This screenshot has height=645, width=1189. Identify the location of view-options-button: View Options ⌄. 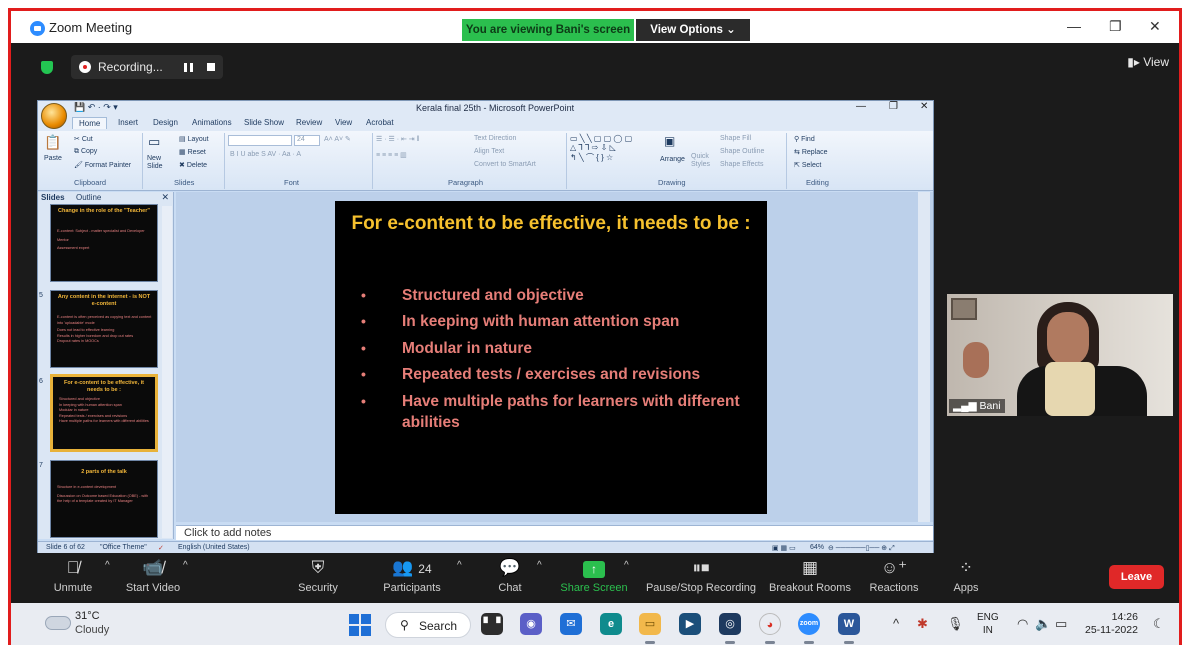
(693, 30).